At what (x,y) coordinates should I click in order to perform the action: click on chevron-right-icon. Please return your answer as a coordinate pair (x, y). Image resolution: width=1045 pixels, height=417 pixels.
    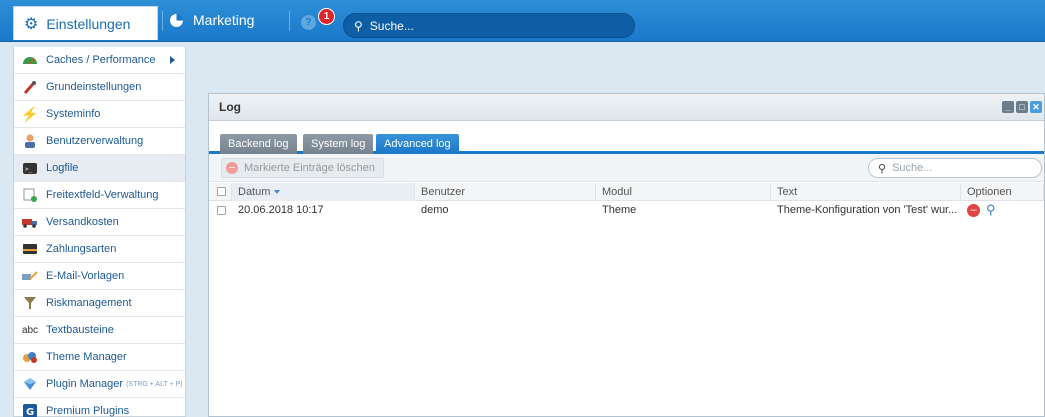
    Looking at the image, I should click on (172, 60).